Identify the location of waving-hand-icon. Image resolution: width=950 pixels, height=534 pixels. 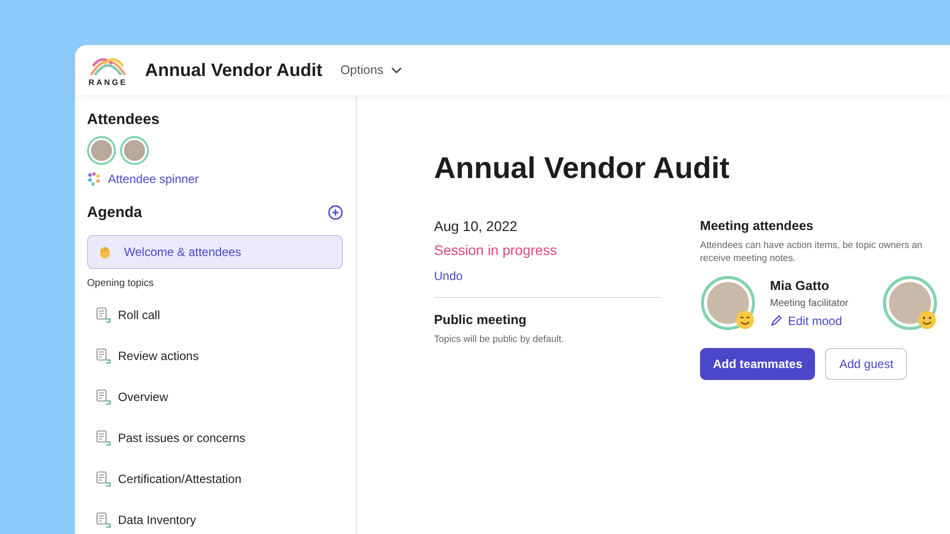
(105, 252).